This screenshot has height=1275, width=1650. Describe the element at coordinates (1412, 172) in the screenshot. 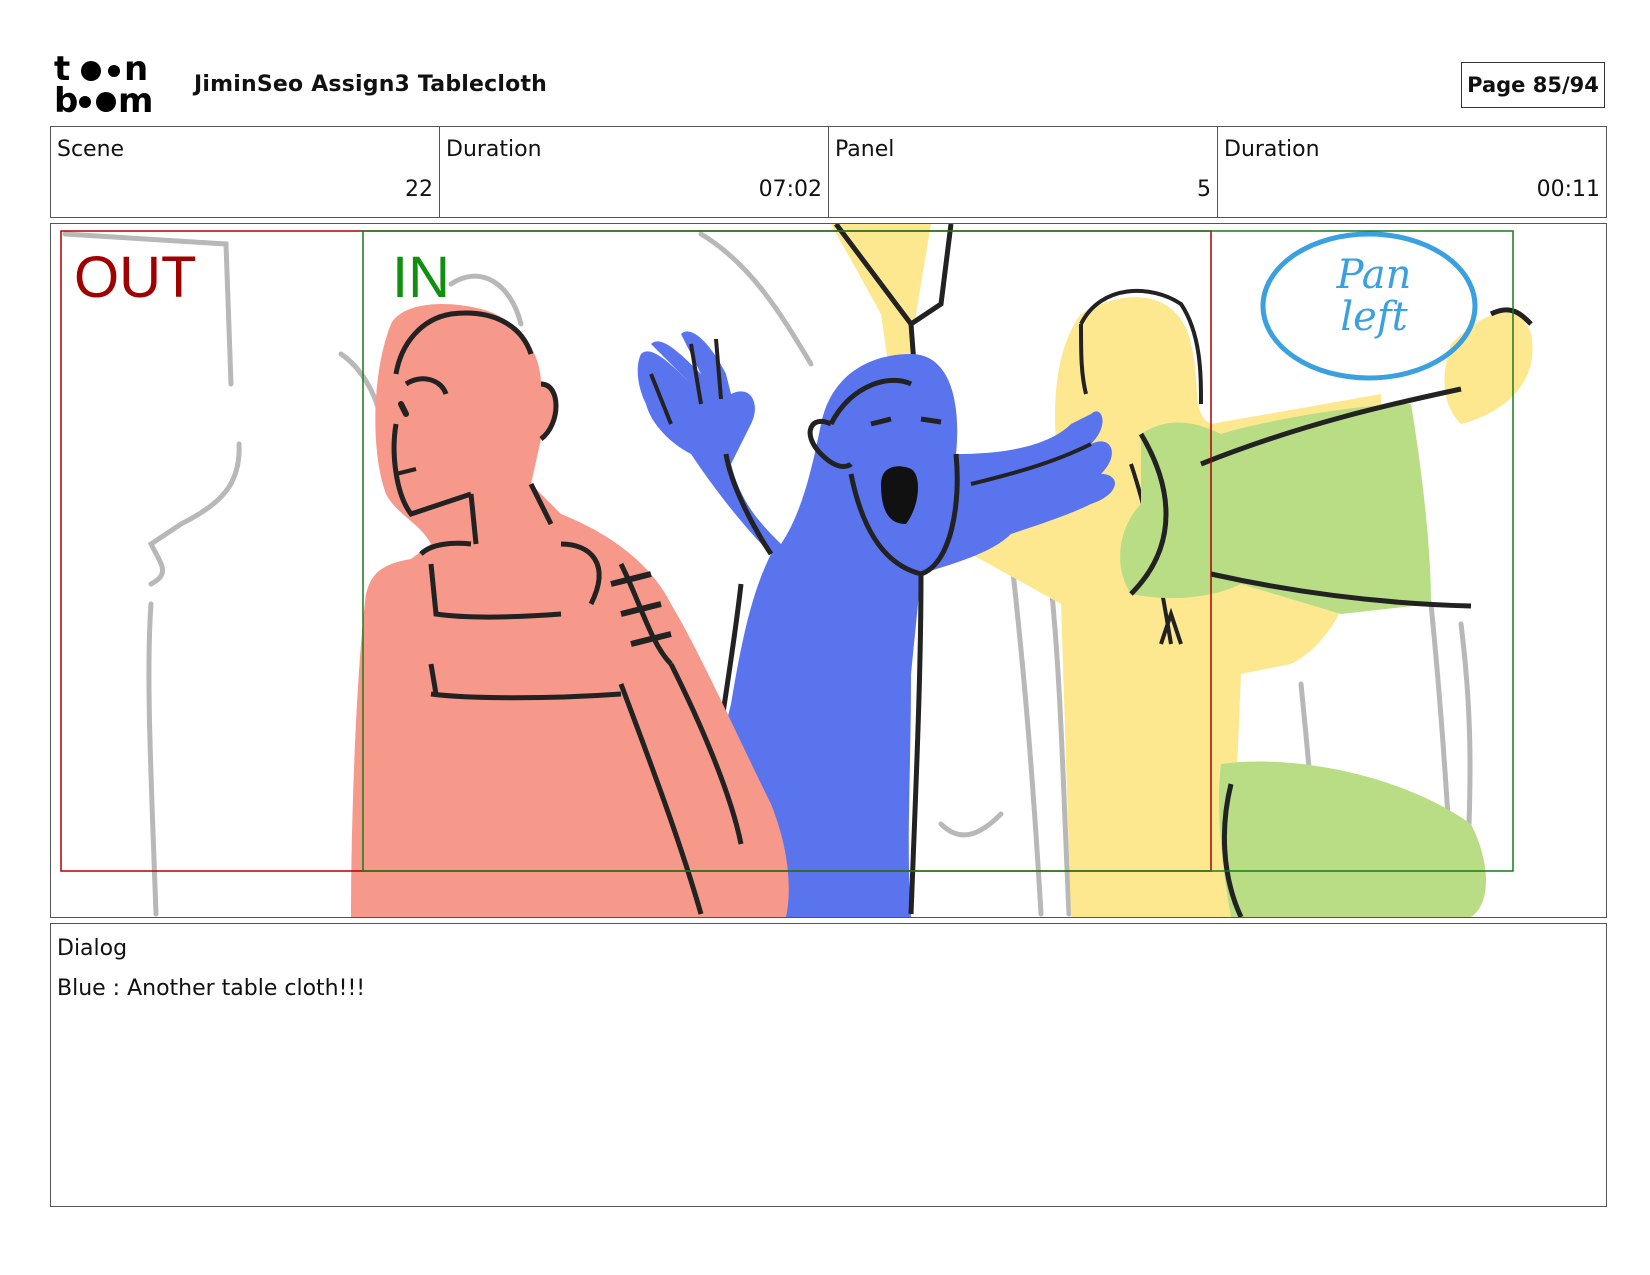

I see `panel-duration-cell: Duration 00:11` at that location.